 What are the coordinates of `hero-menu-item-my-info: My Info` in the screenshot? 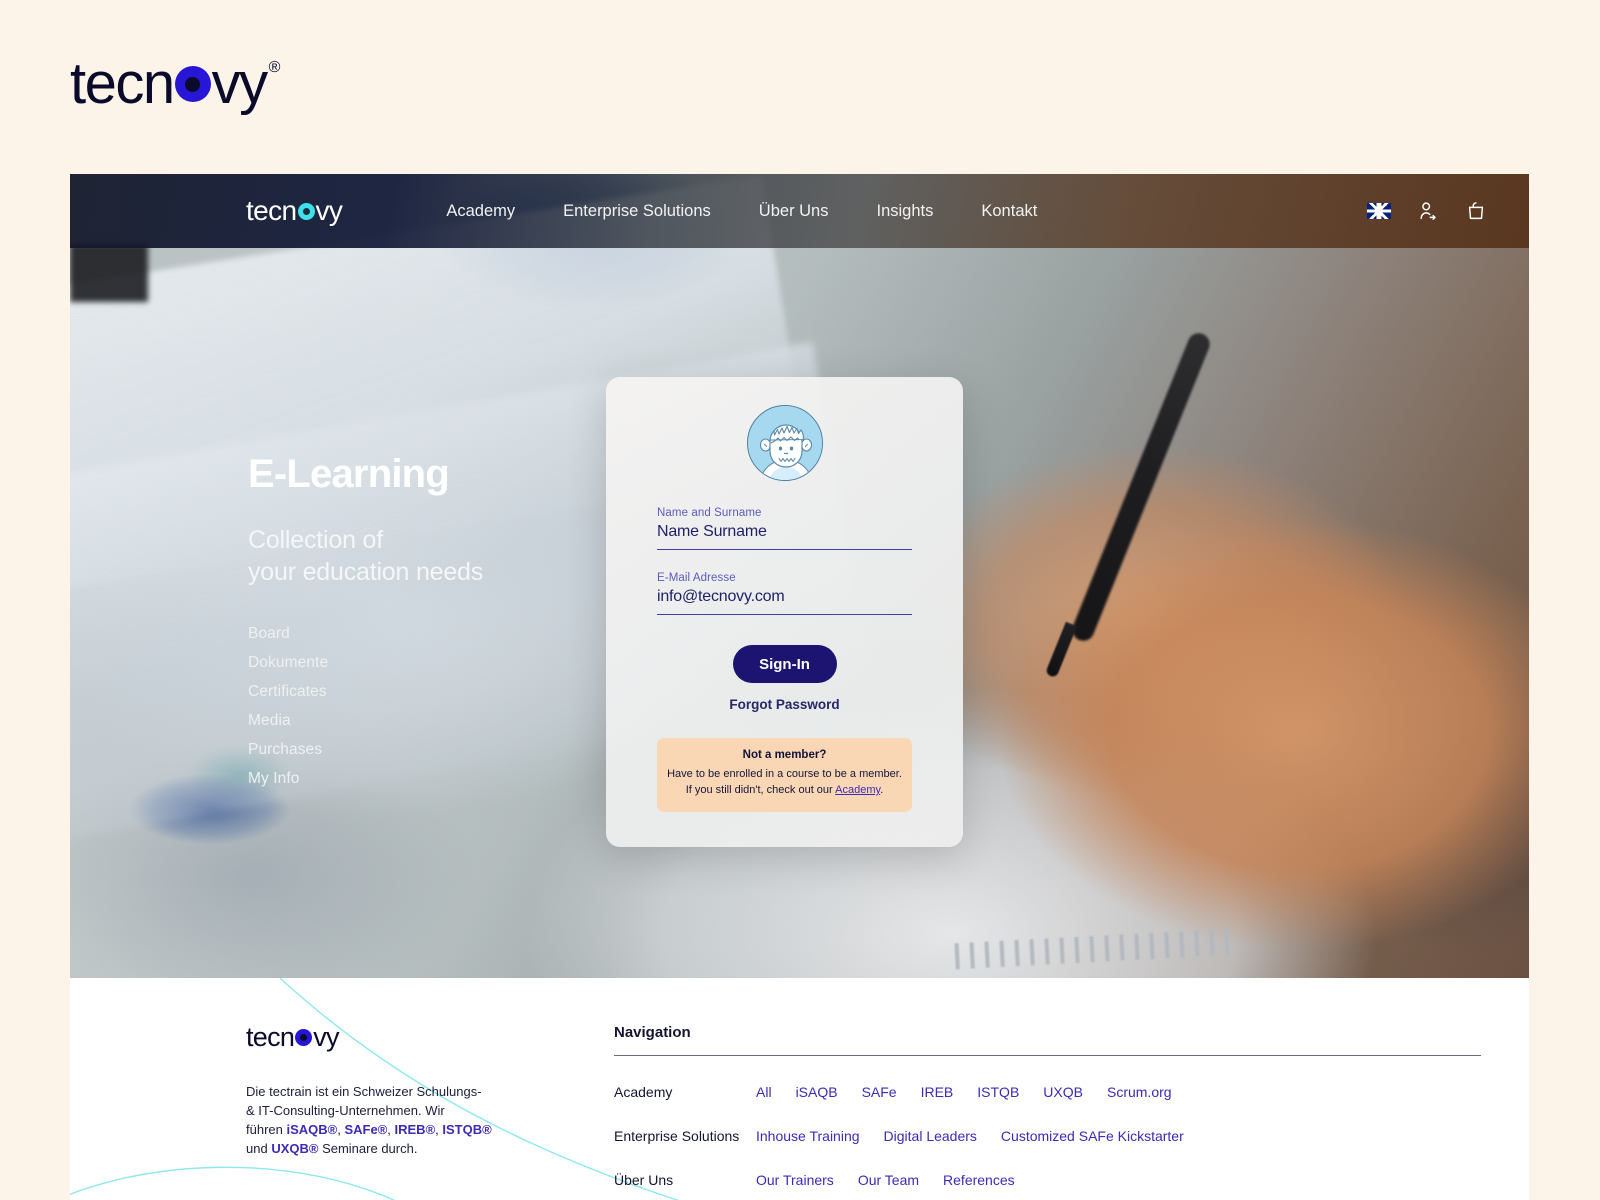 It's located at (274, 779).